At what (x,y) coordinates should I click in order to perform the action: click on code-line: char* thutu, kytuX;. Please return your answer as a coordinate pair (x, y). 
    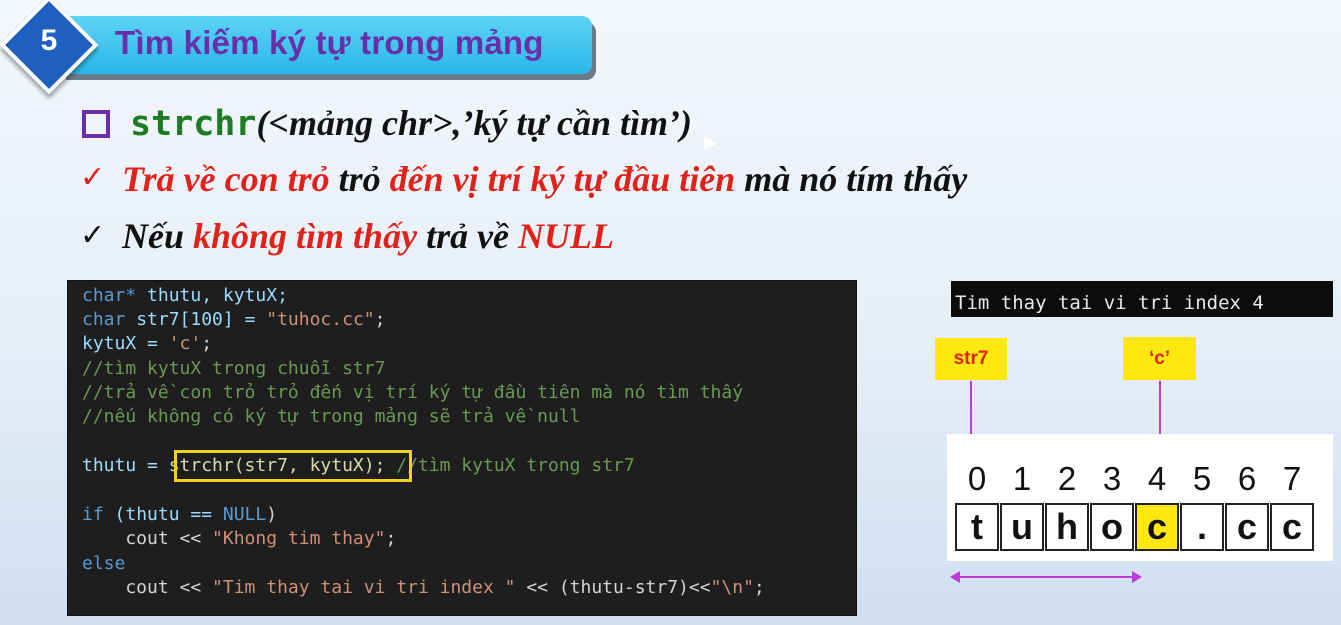
    Looking at the image, I should click on (185, 295).